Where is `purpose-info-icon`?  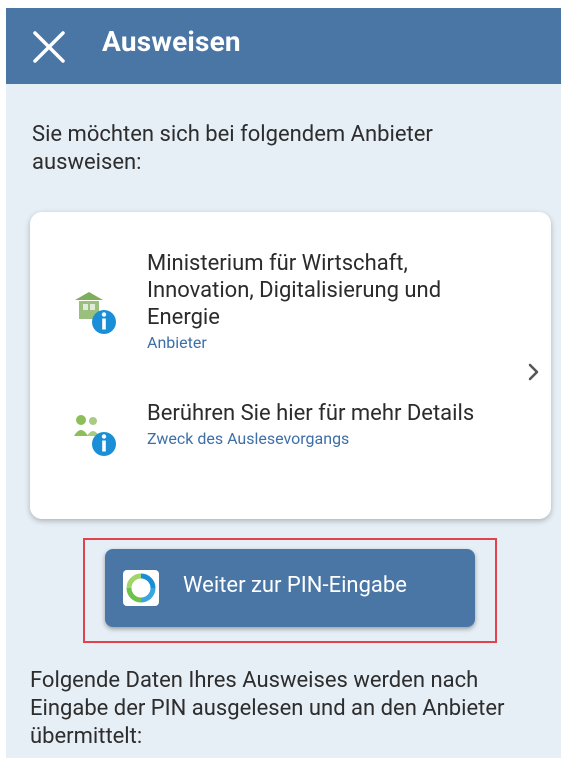 purpose-info-icon is located at coordinates (95, 435).